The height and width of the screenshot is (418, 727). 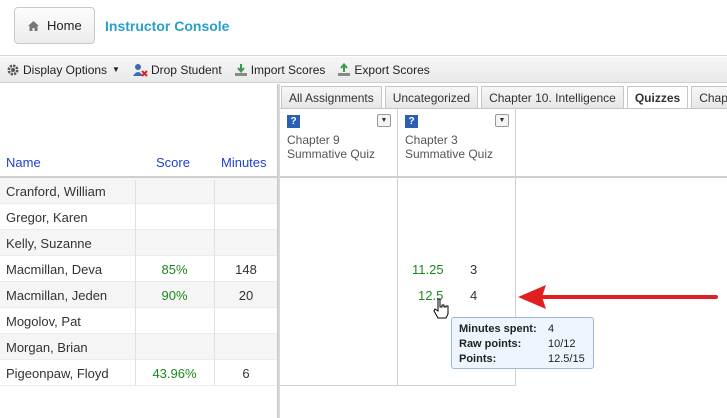 I want to click on student-minutes: 20, so click(x=246, y=295).